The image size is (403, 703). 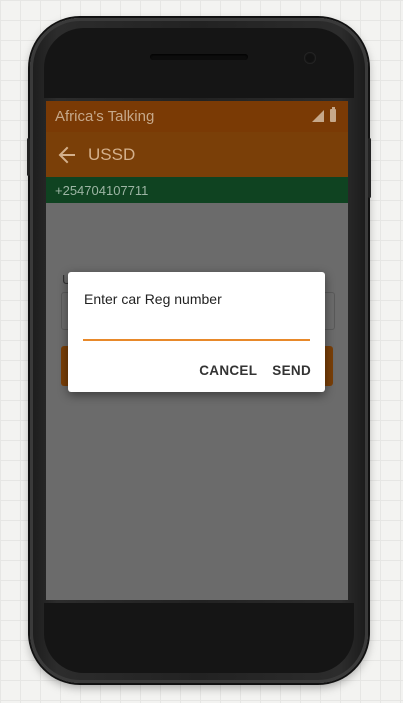 What do you see at coordinates (197, 116) in the screenshot?
I see `status-bar: Africa's Talking` at bounding box center [197, 116].